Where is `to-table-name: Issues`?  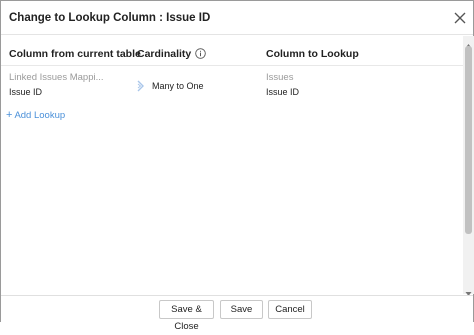 to-table-name: Issues is located at coordinates (280, 77).